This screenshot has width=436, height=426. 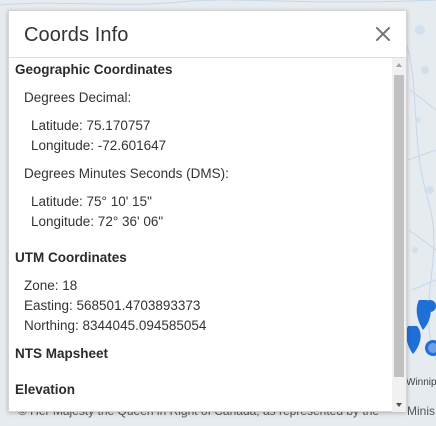 I want to click on scroll-up-arrow-icon, so click(x=399, y=65).